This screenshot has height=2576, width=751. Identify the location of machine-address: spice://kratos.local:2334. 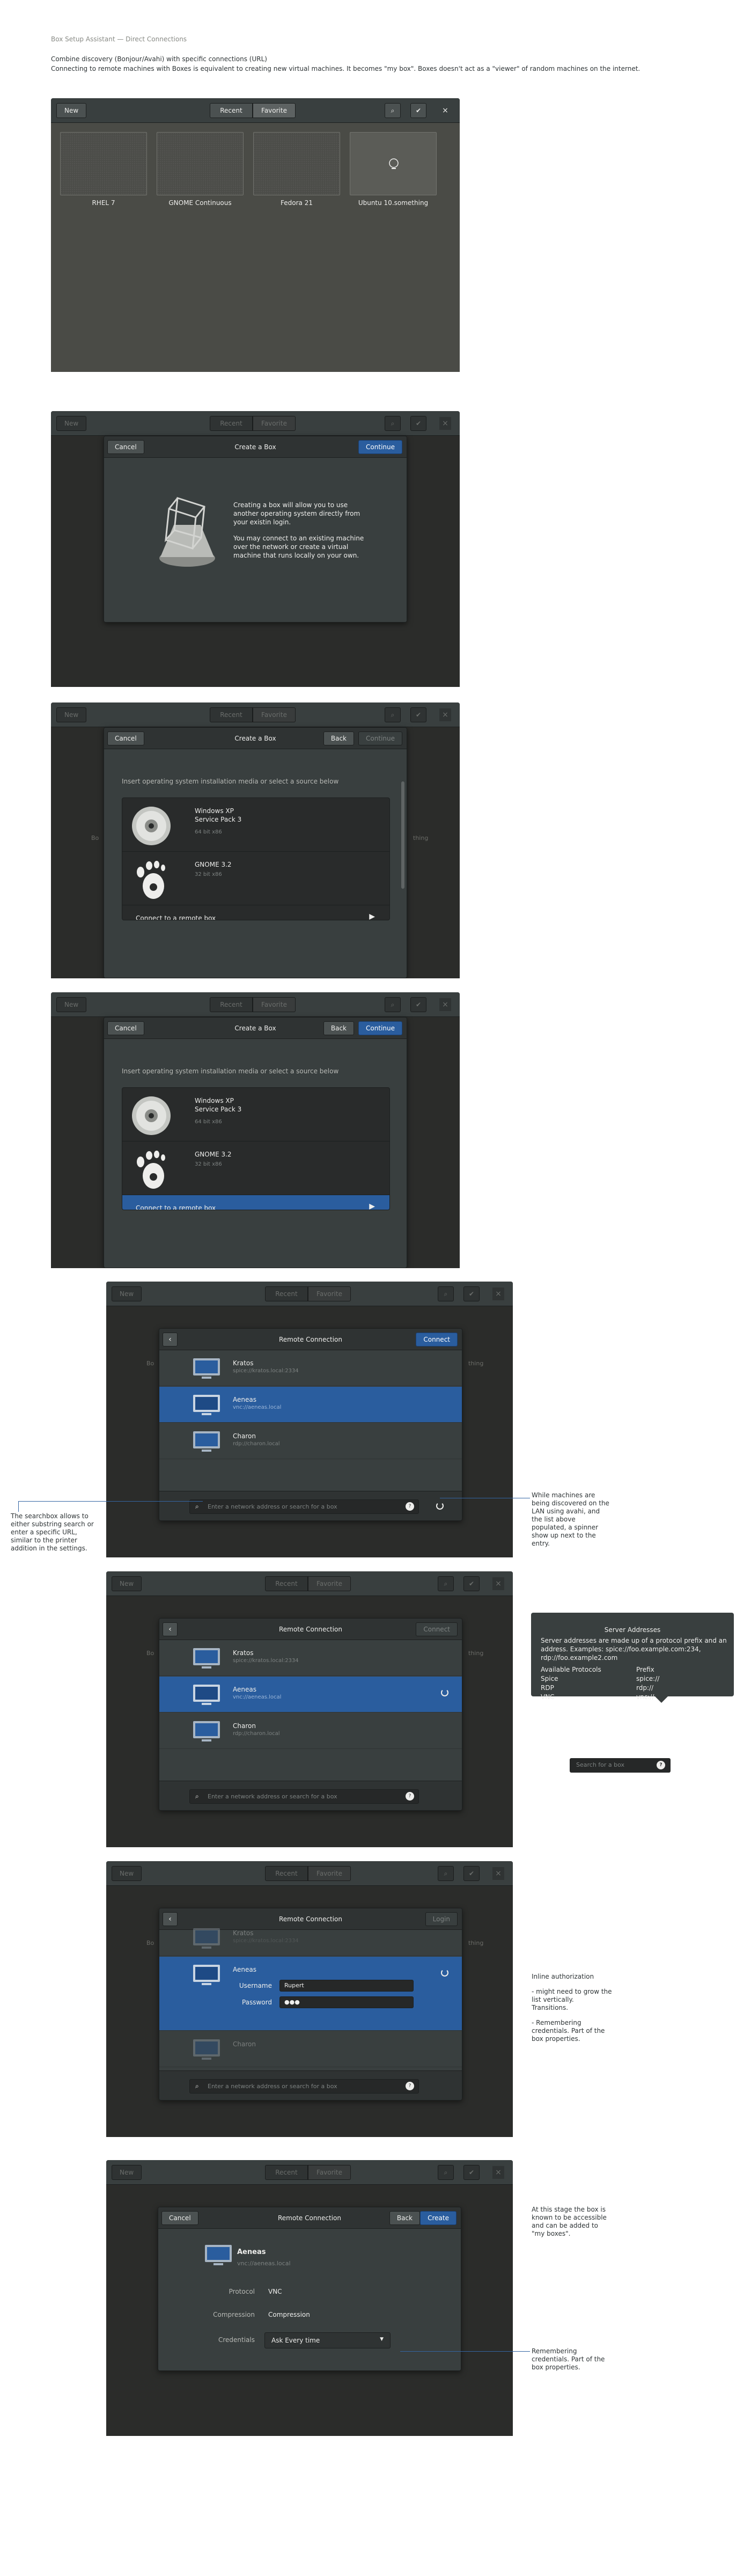
(266, 1941).